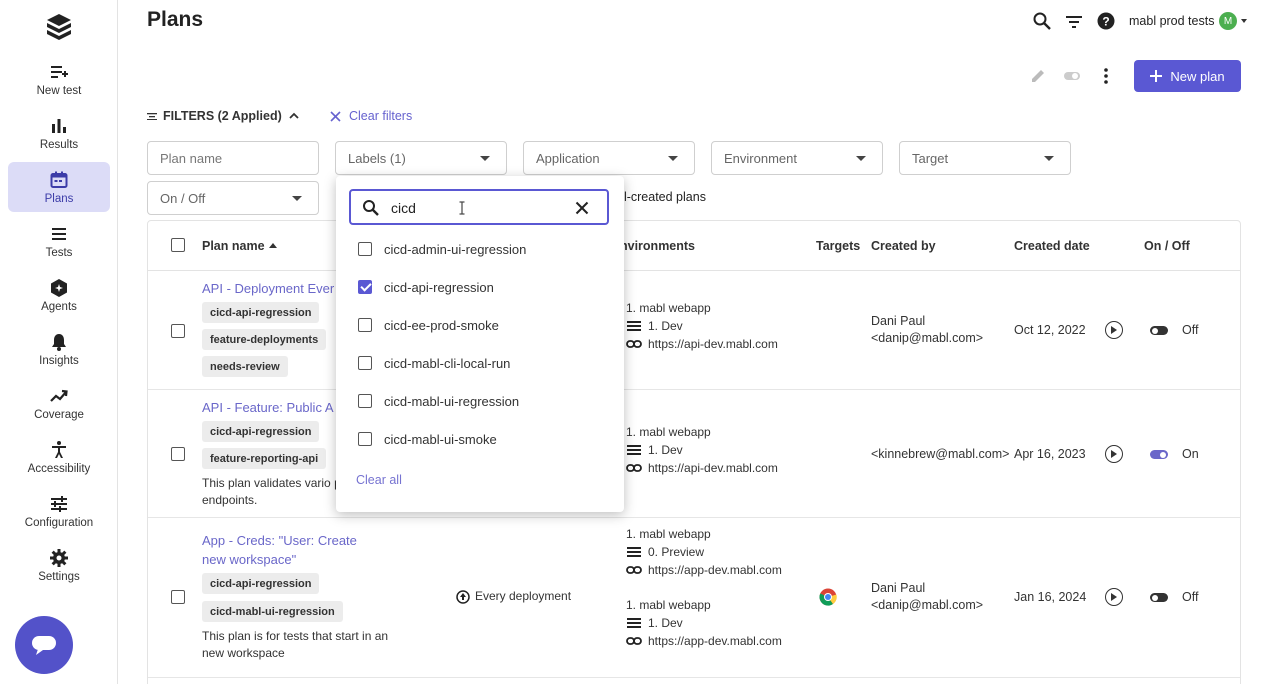 The image size is (1280, 684). I want to click on option-label: cicd-api-regression, so click(439, 287).